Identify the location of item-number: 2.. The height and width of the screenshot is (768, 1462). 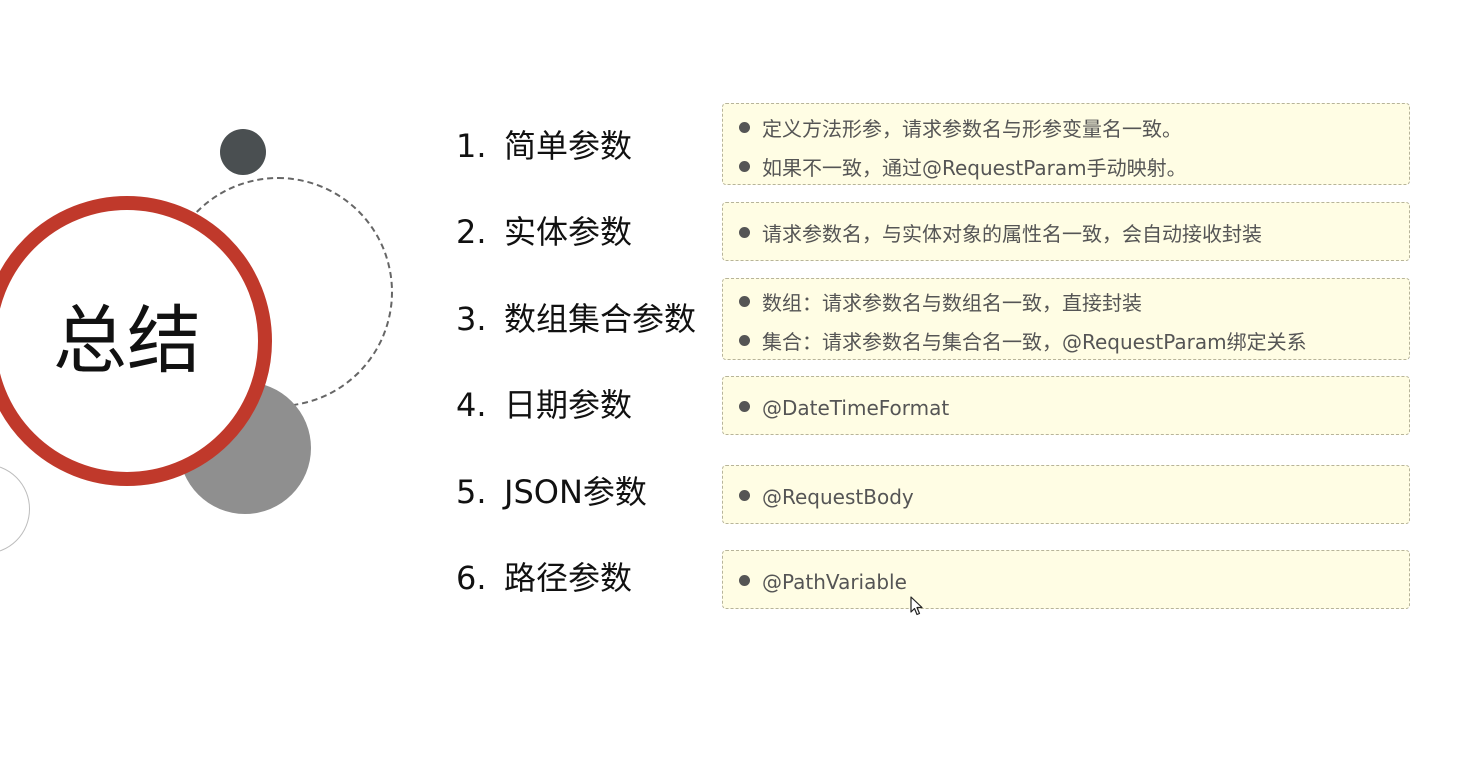
(471, 232).